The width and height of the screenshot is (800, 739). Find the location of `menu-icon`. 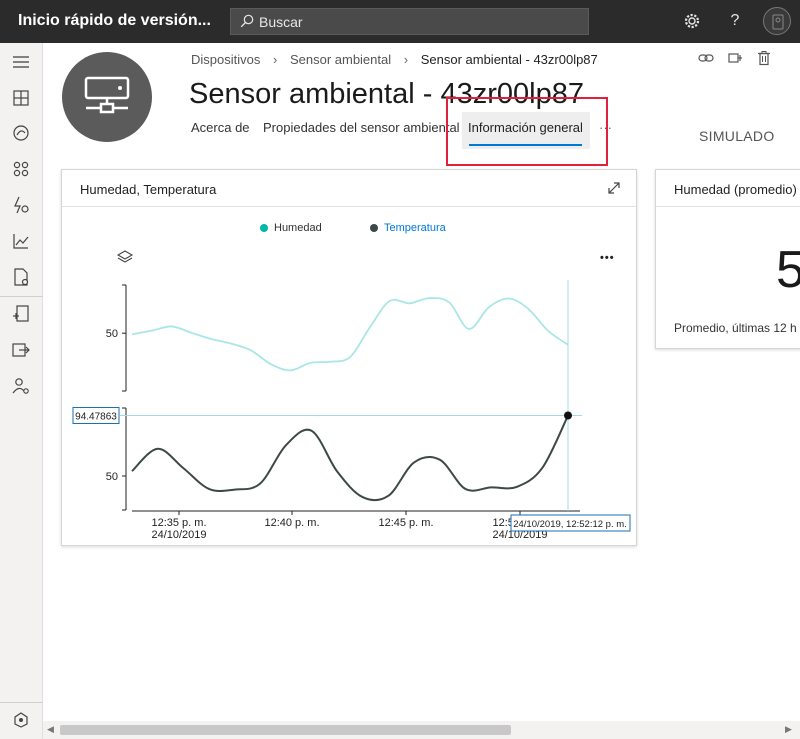

menu-icon is located at coordinates (21, 62).